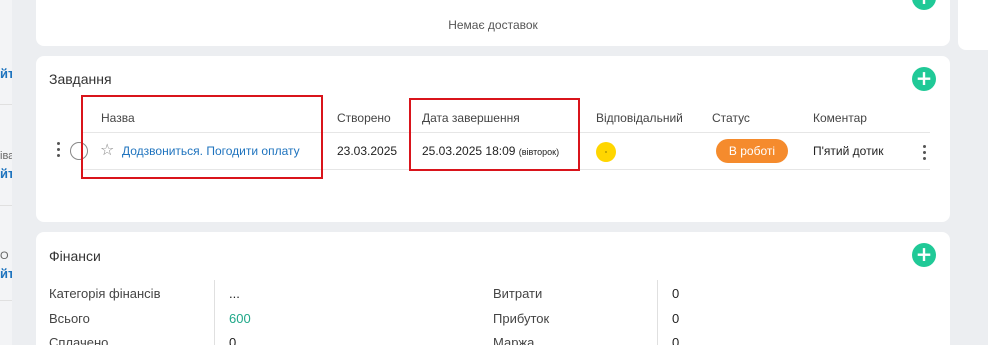 Image resolution: width=988 pixels, height=345 pixels. Describe the element at coordinates (752, 151) in the screenshot. I see `status-badge: В роботі` at that location.